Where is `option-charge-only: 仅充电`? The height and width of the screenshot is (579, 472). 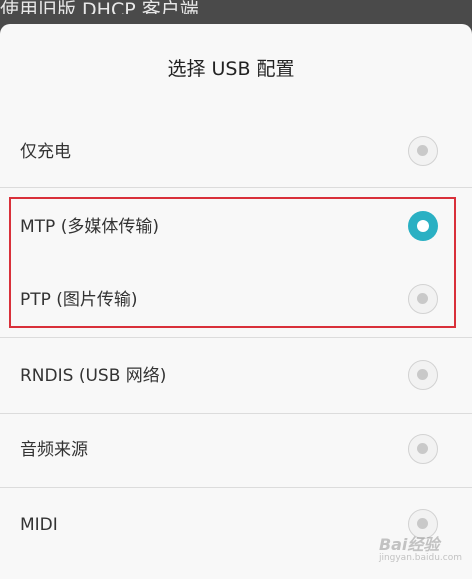
option-charge-only: 仅充电 is located at coordinates (236, 152).